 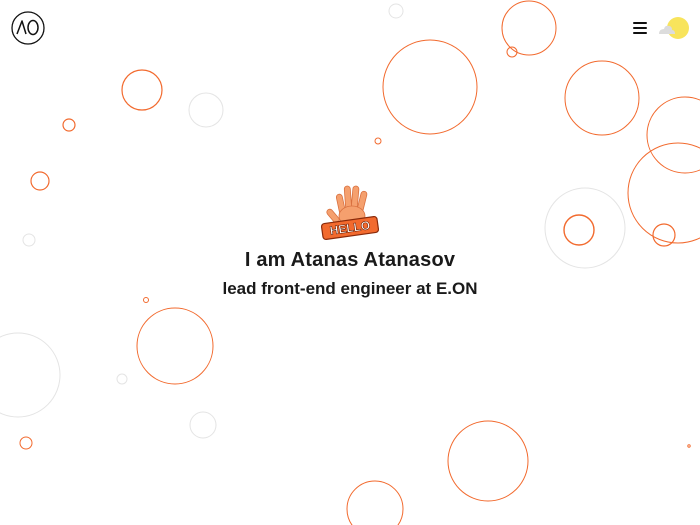 What do you see at coordinates (350, 260) in the screenshot?
I see `hero-name: I am Atanas Atanasov` at bounding box center [350, 260].